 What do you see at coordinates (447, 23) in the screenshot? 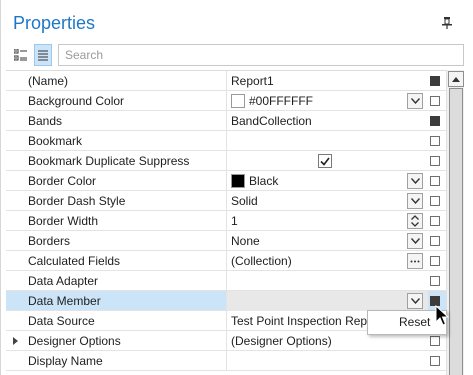
I see `pin-icon` at bounding box center [447, 23].